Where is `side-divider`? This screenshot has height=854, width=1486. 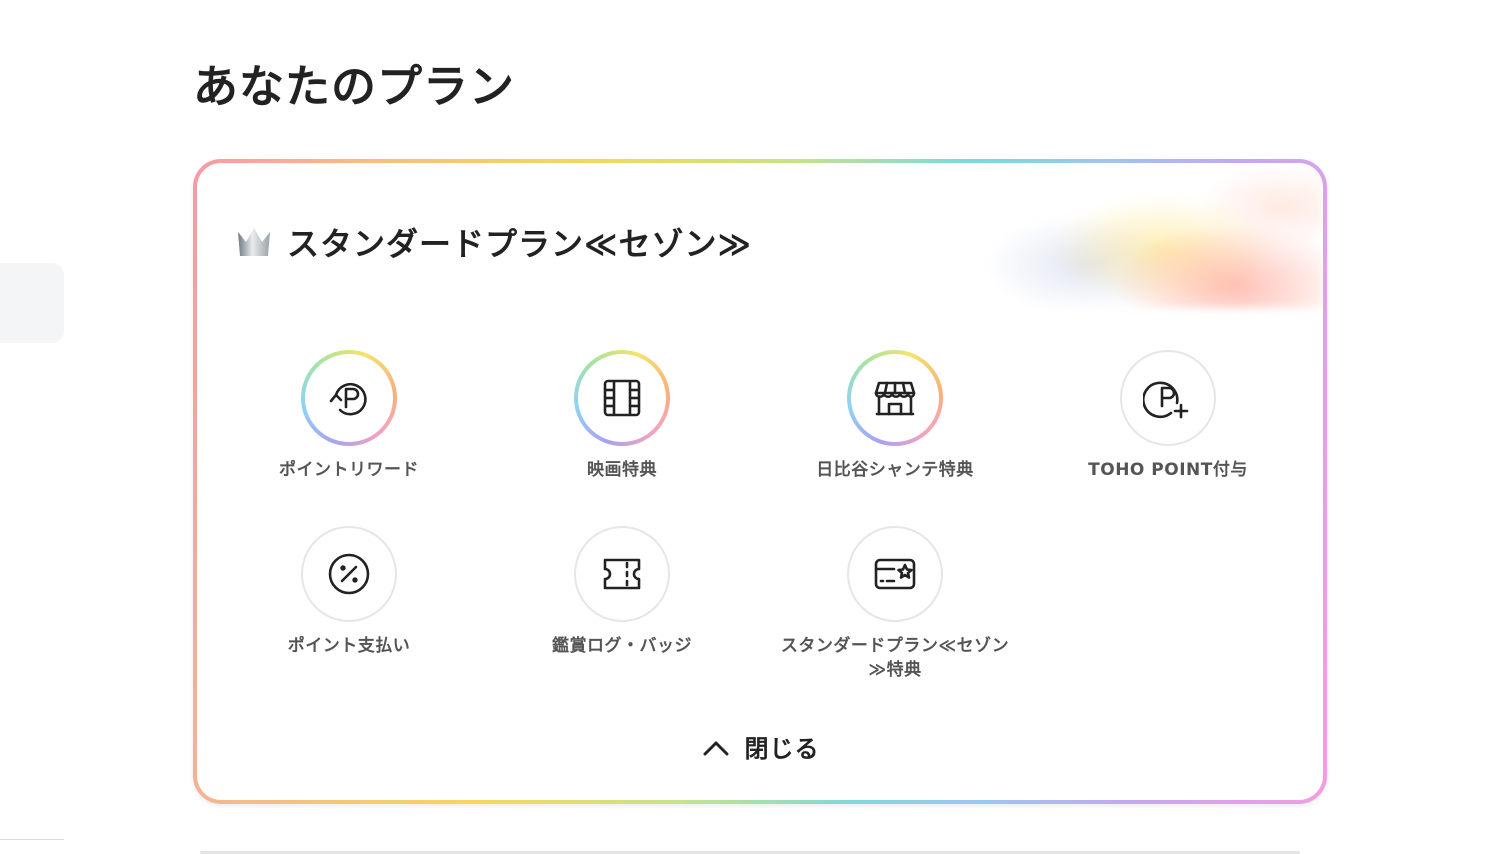
side-divider is located at coordinates (32, 839).